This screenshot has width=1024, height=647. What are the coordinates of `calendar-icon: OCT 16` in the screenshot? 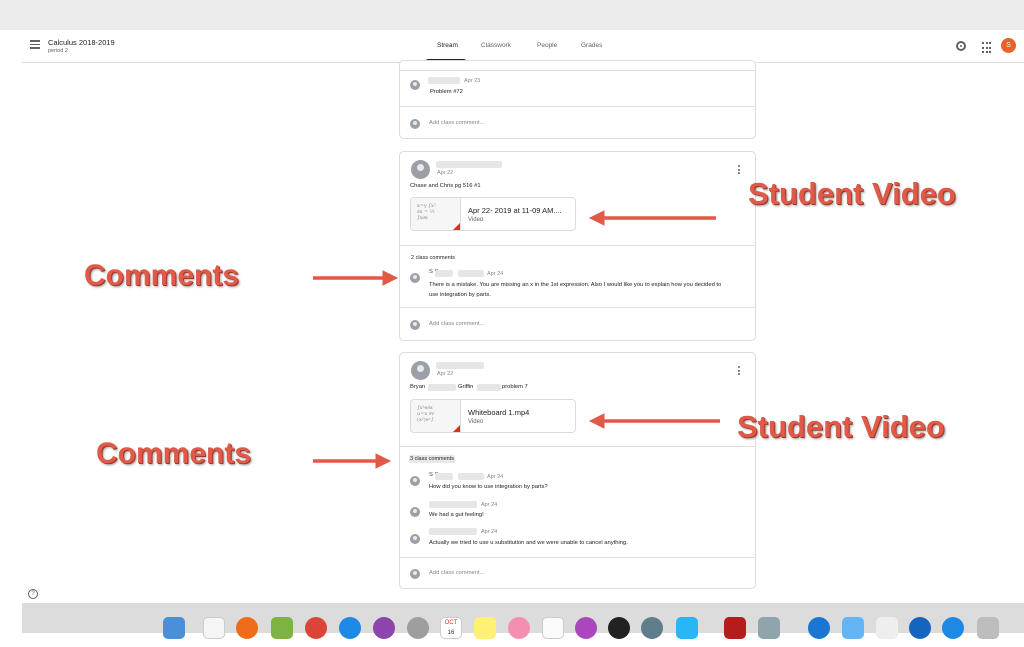 It's located at (451, 628).